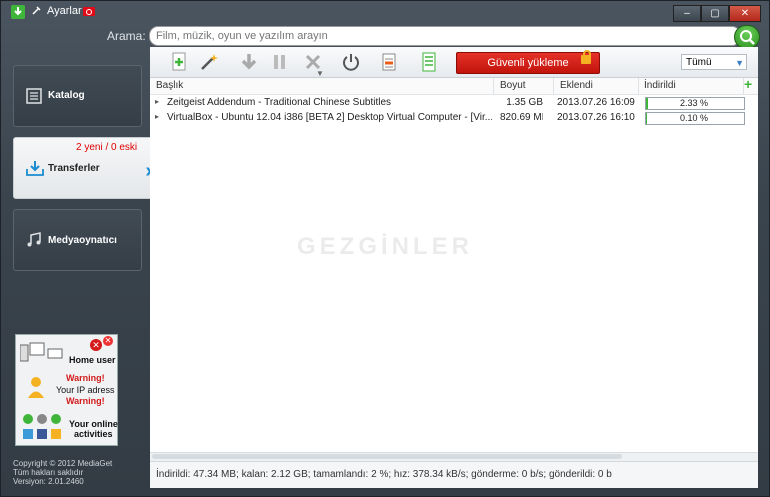  I want to click on col-size: Boyut, so click(513, 85).